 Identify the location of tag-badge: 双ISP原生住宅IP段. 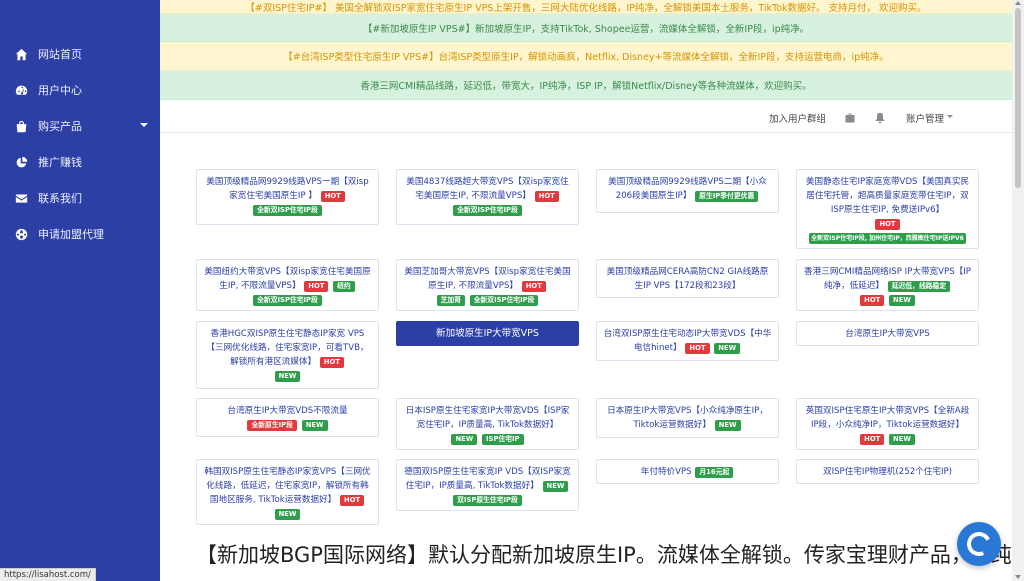
(487, 500).